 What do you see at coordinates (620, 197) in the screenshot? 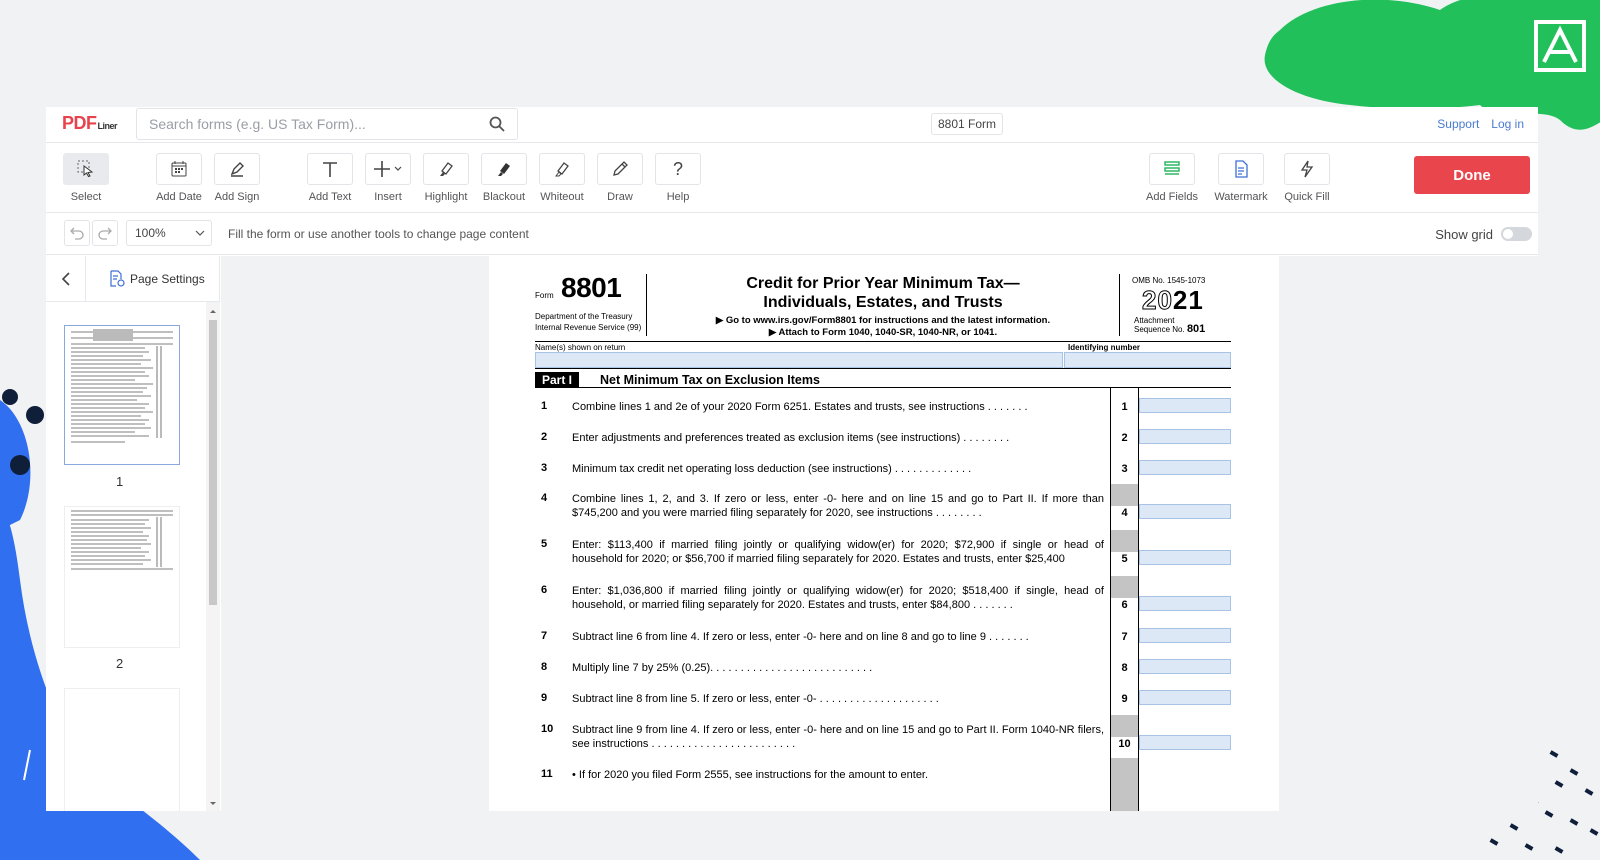
I see `tool-label: Draw` at bounding box center [620, 197].